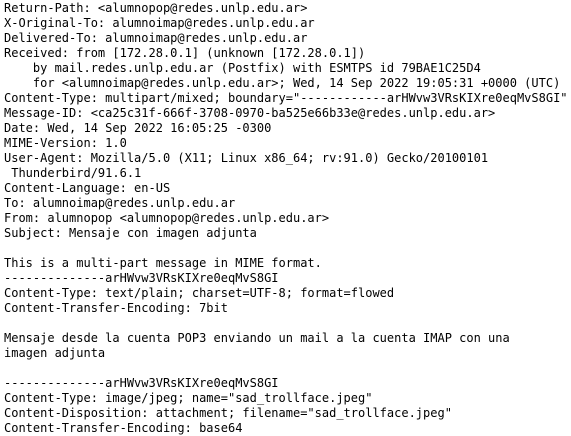 The width and height of the screenshot is (571, 436). Describe the element at coordinates (130, 233) in the screenshot. I see `header-subject: Subject: Mensaje con imagen adjunta` at that location.